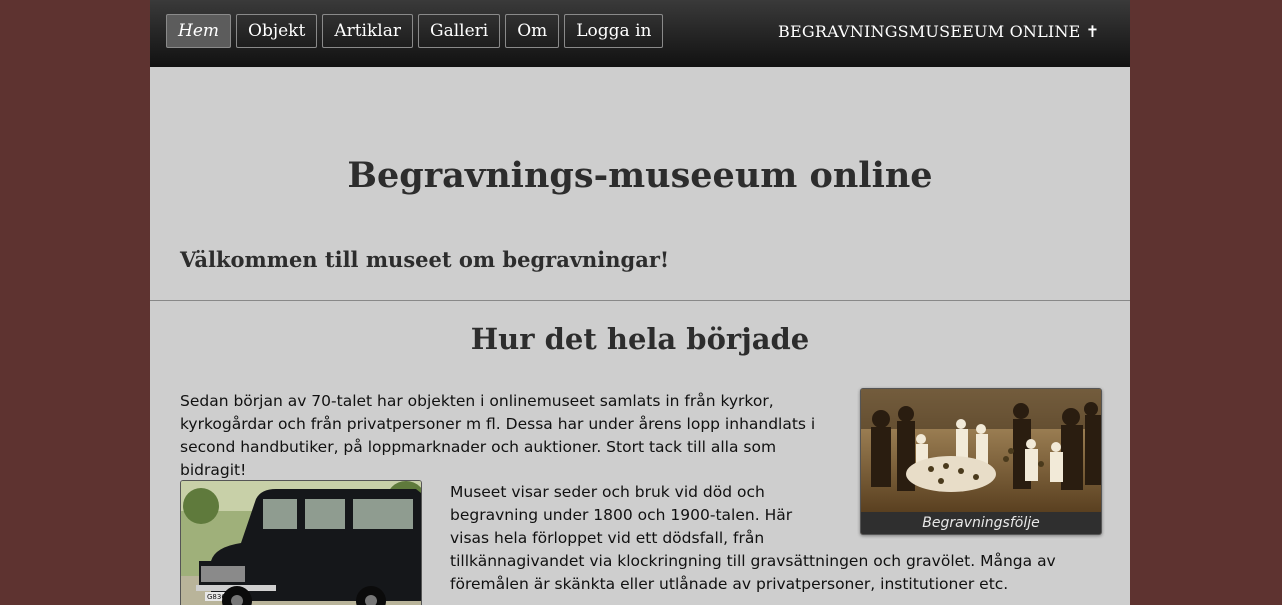 The height and width of the screenshot is (605, 1282). I want to click on funeral-procession-photo: Begravningsfölje, so click(981, 461).